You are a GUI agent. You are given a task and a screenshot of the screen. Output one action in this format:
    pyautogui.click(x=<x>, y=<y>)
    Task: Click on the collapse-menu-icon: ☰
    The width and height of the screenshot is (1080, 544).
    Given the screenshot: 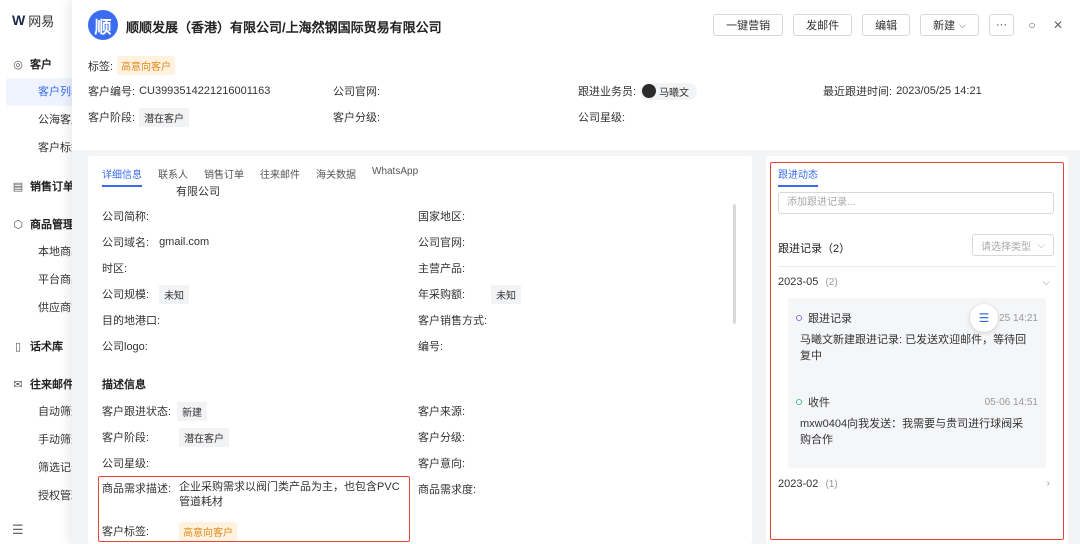 What is the action you would take?
    pyautogui.click(x=18, y=530)
    